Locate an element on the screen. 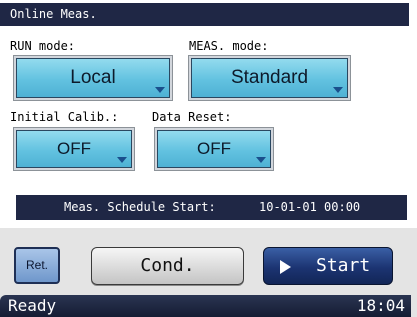  condition-button: Cond. is located at coordinates (167, 266).